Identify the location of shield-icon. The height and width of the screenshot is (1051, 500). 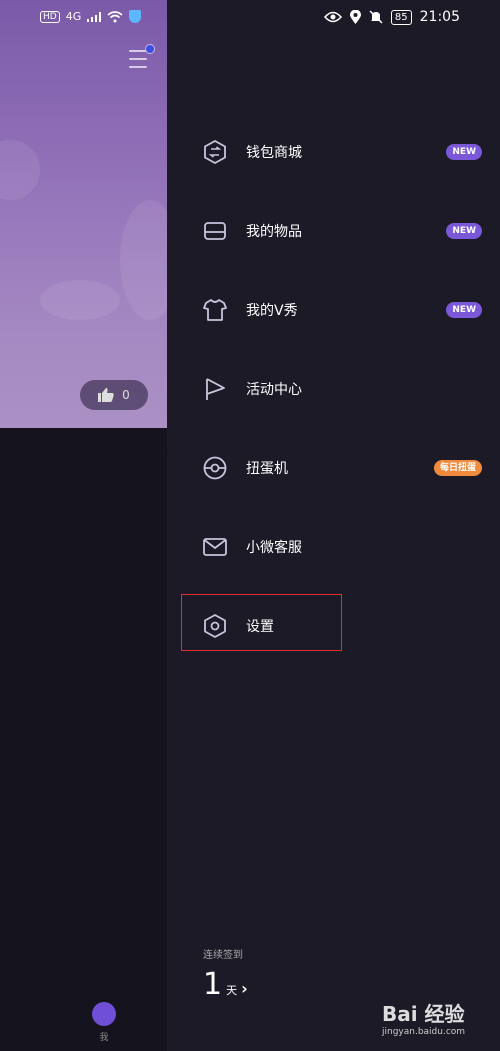
(135, 16).